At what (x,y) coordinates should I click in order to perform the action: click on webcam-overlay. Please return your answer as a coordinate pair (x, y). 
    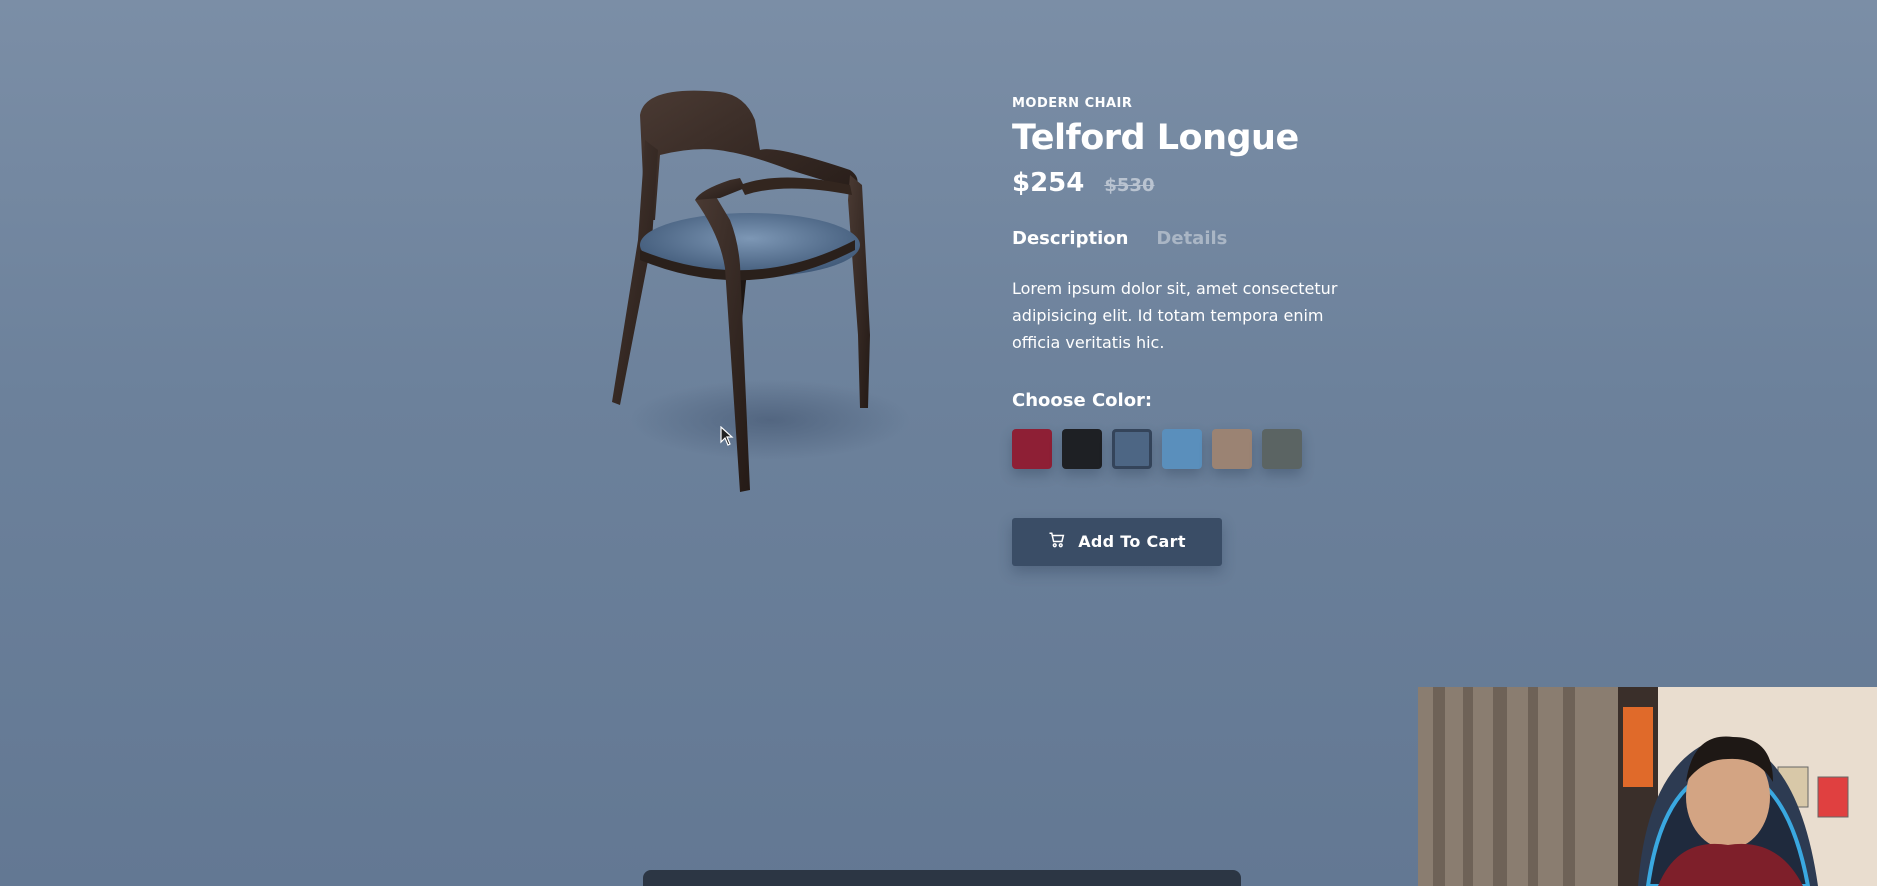
    Looking at the image, I should click on (1647, 786).